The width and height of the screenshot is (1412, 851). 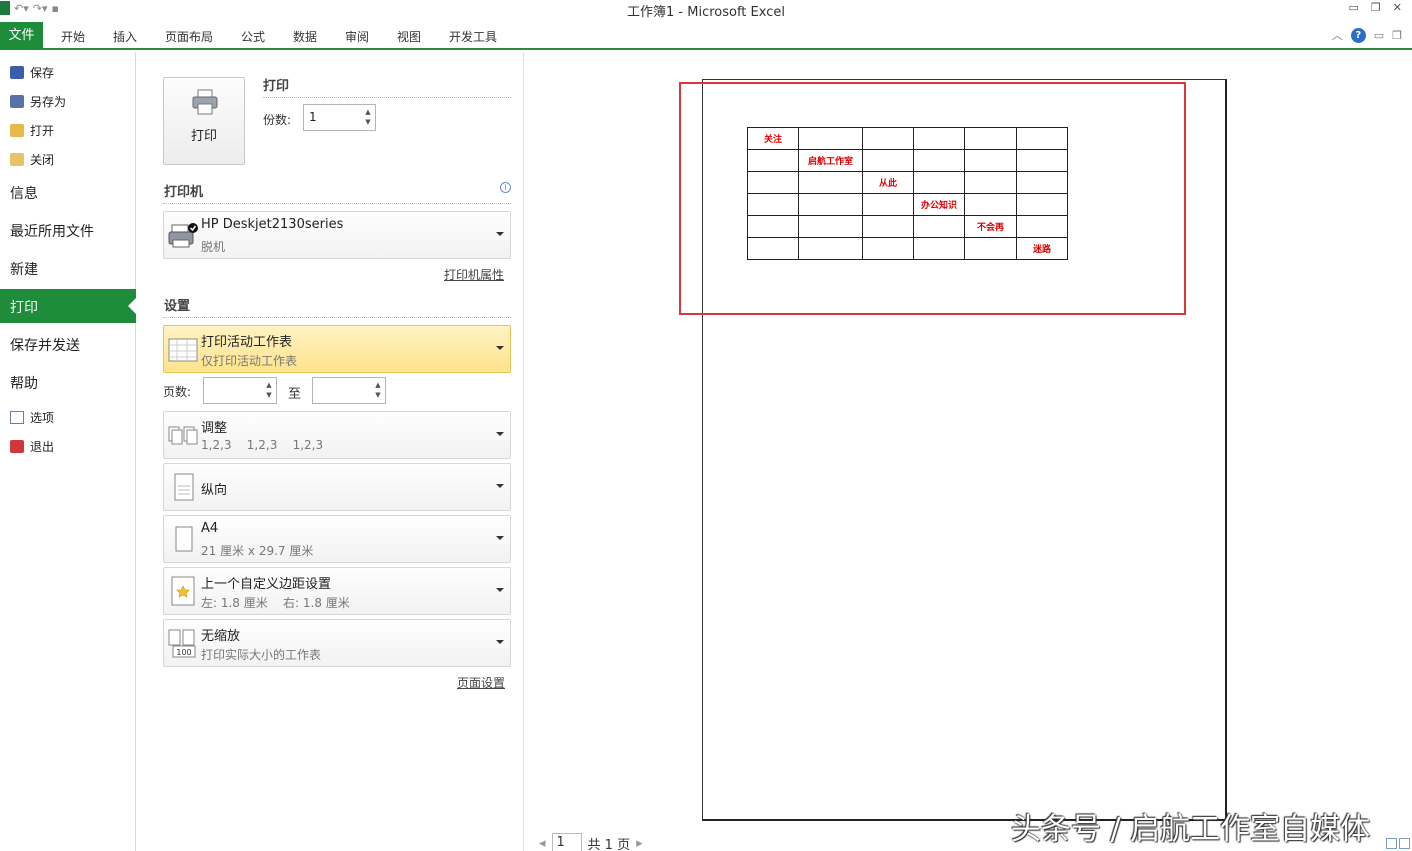 I want to click on nav-open-label: 打开, so click(x=42, y=131).